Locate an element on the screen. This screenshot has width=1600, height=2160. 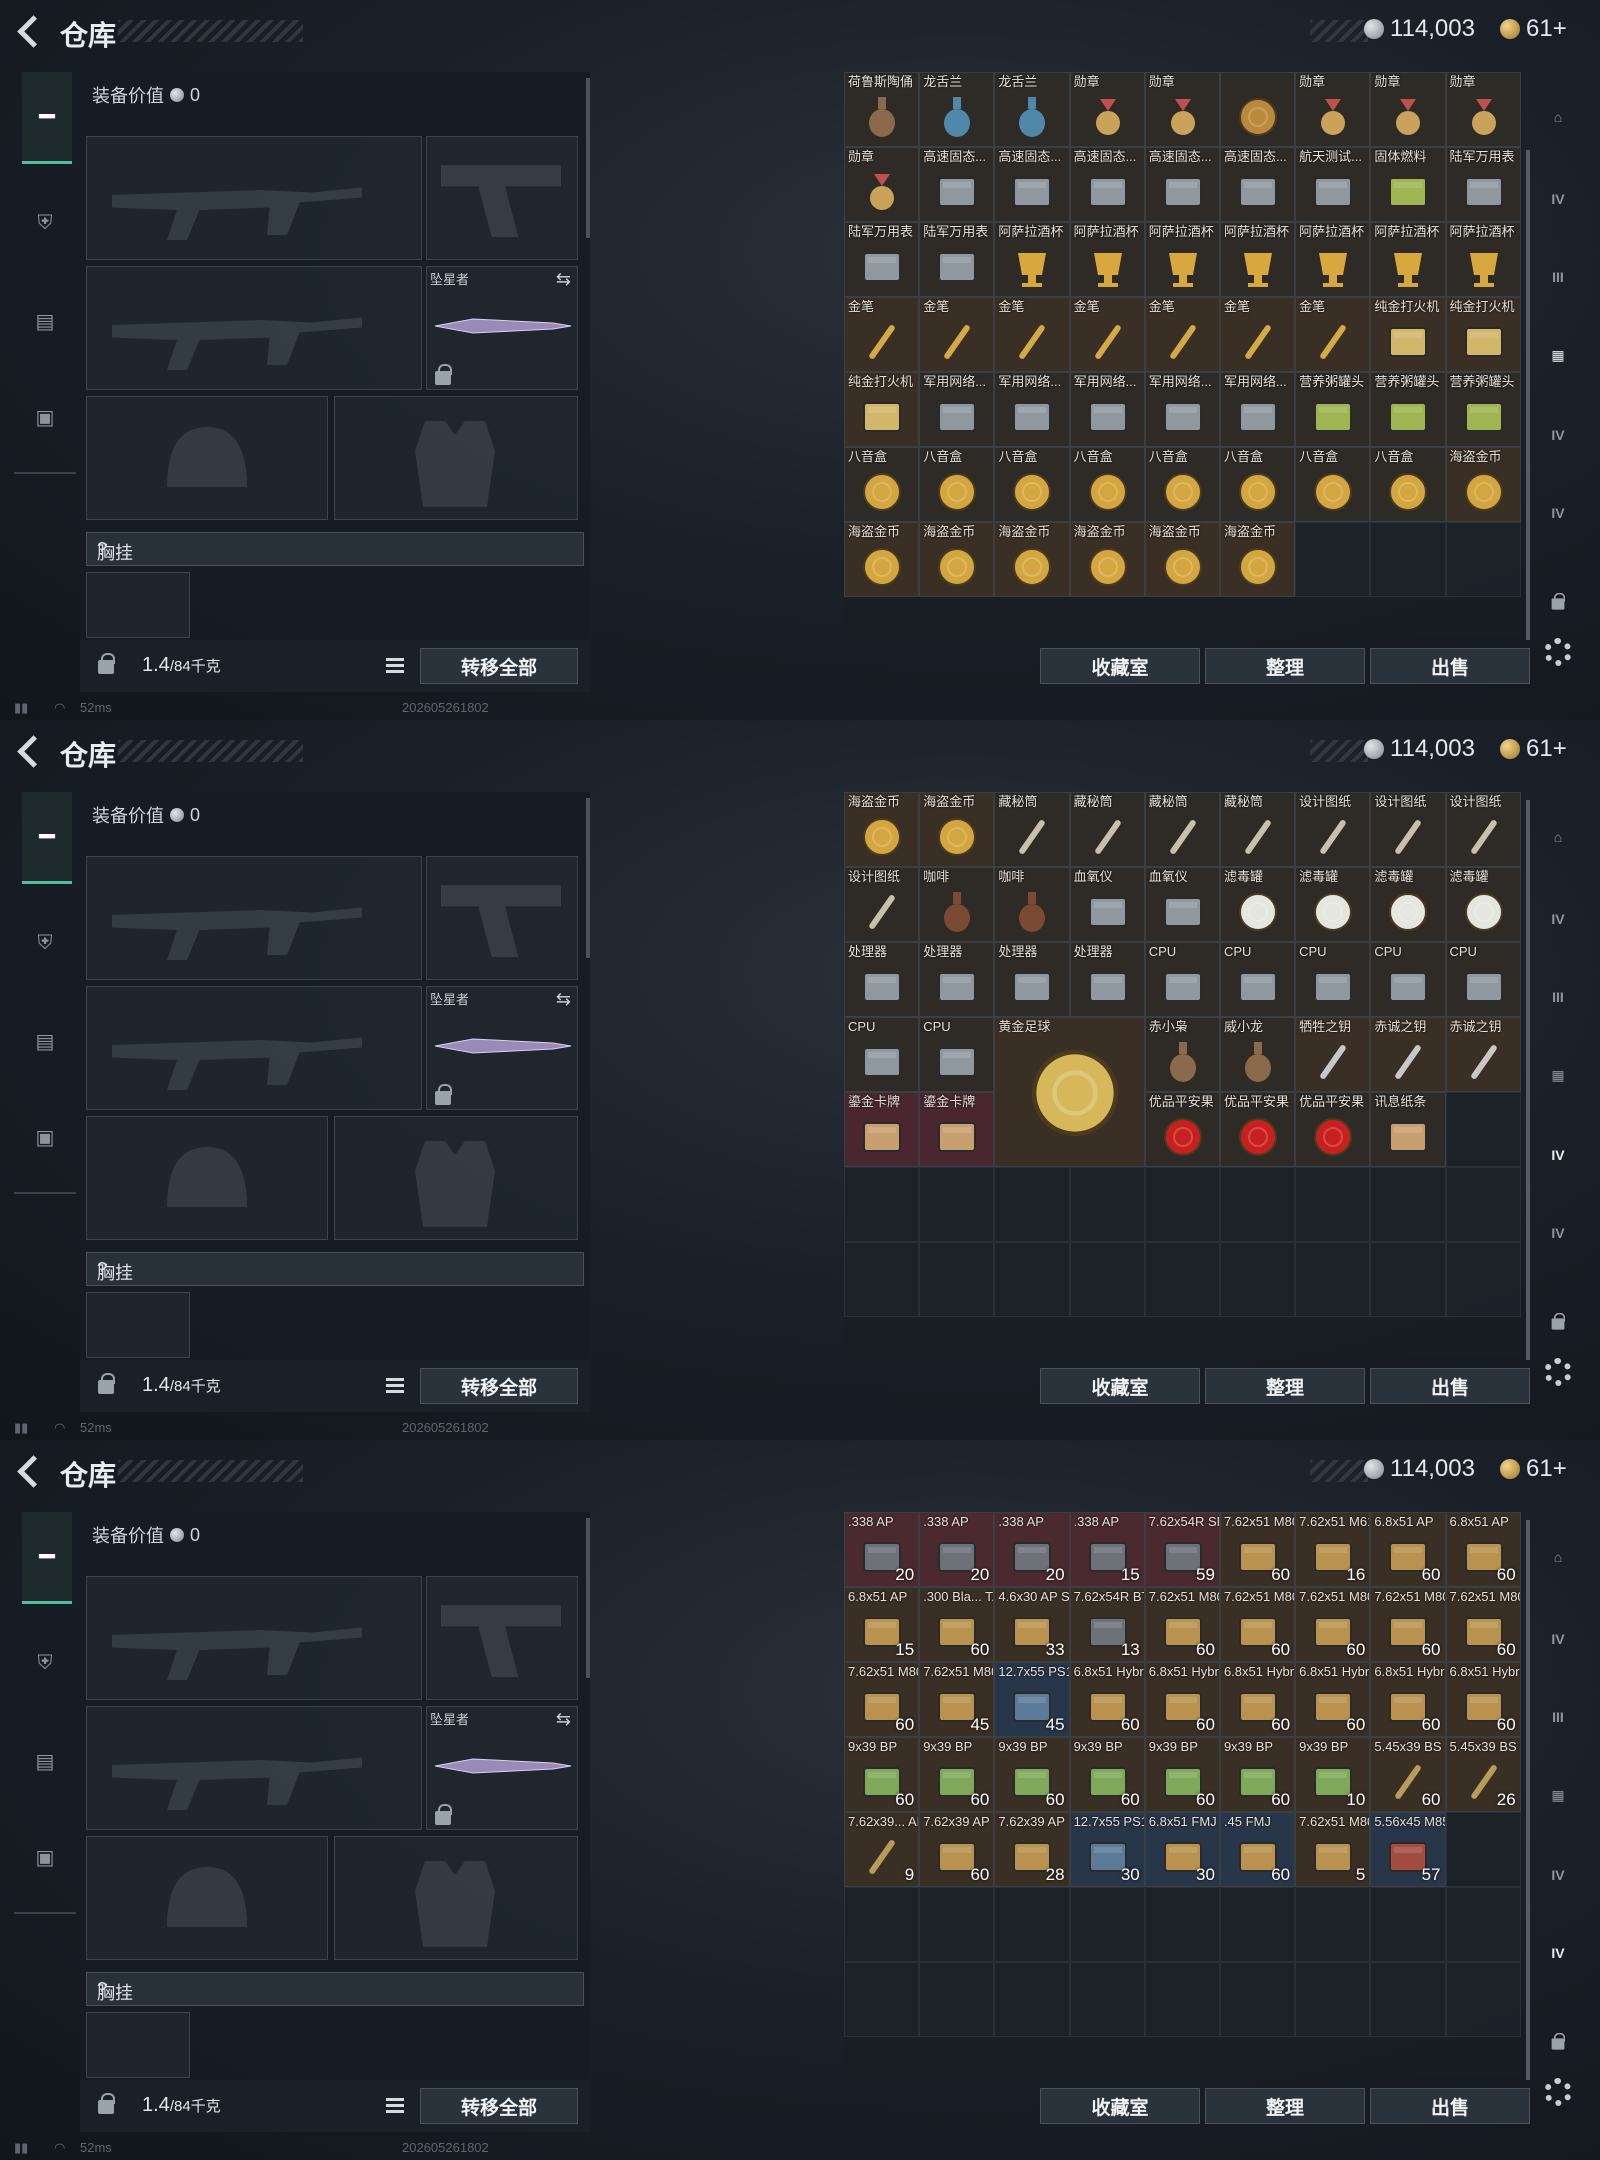
chest-rig-bar: 胸挂 ? is located at coordinates (335, 549).